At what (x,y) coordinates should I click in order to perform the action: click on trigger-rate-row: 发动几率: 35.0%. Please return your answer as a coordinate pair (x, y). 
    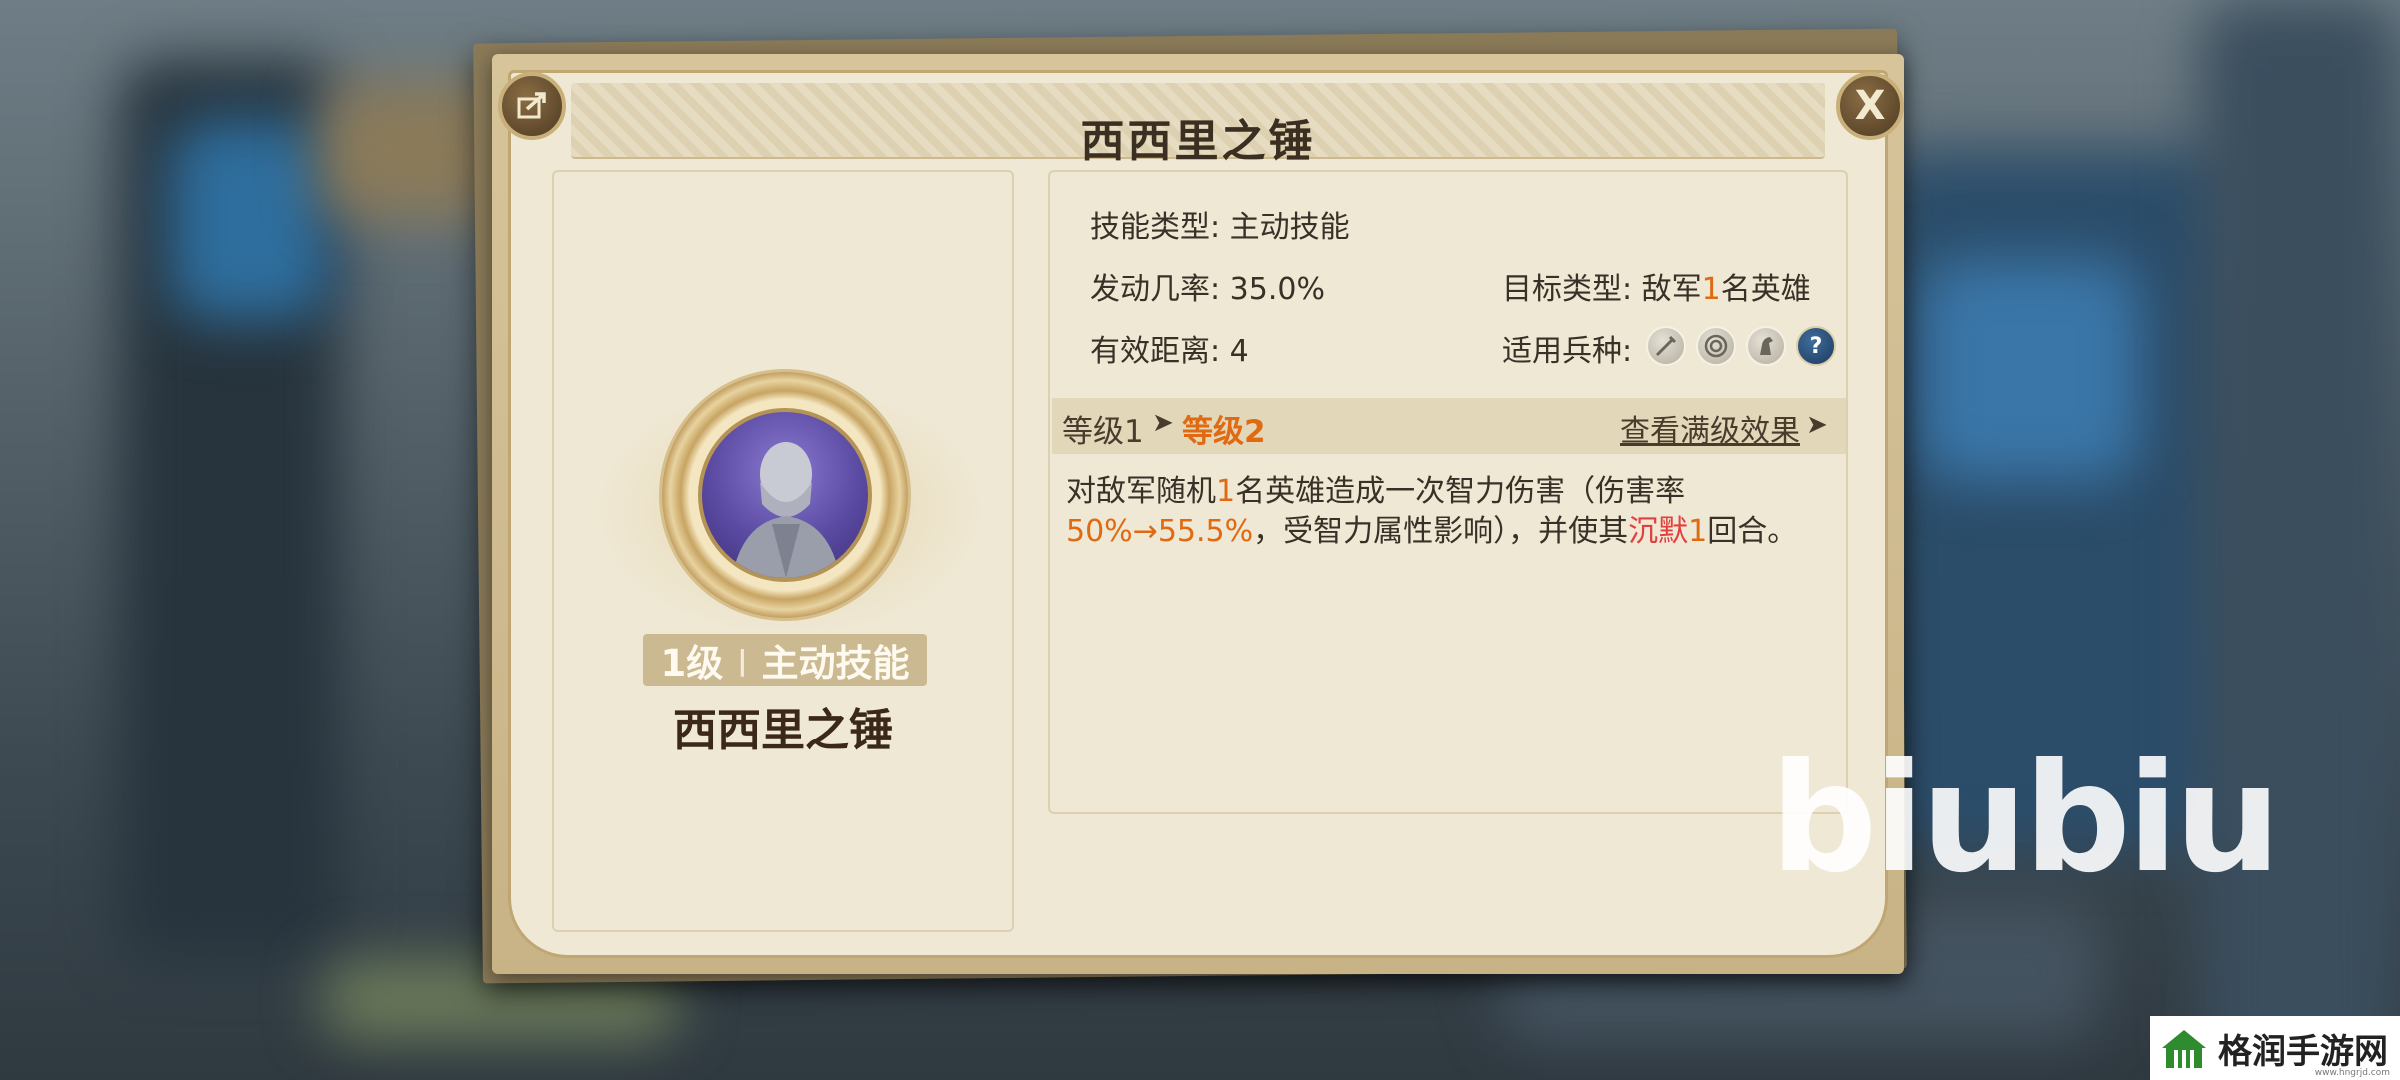
    Looking at the image, I should click on (1207, 286).